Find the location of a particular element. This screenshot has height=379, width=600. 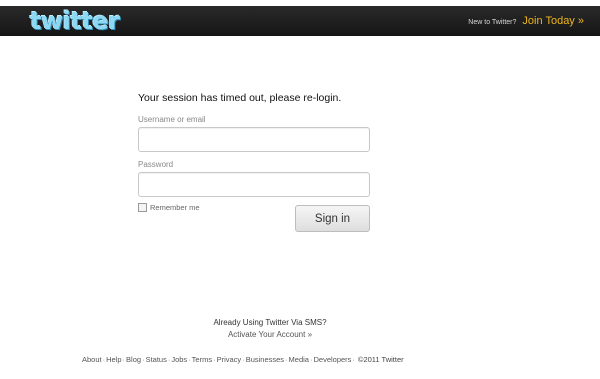

join-today-link: Join Today » is located at coordinates (553, 21).